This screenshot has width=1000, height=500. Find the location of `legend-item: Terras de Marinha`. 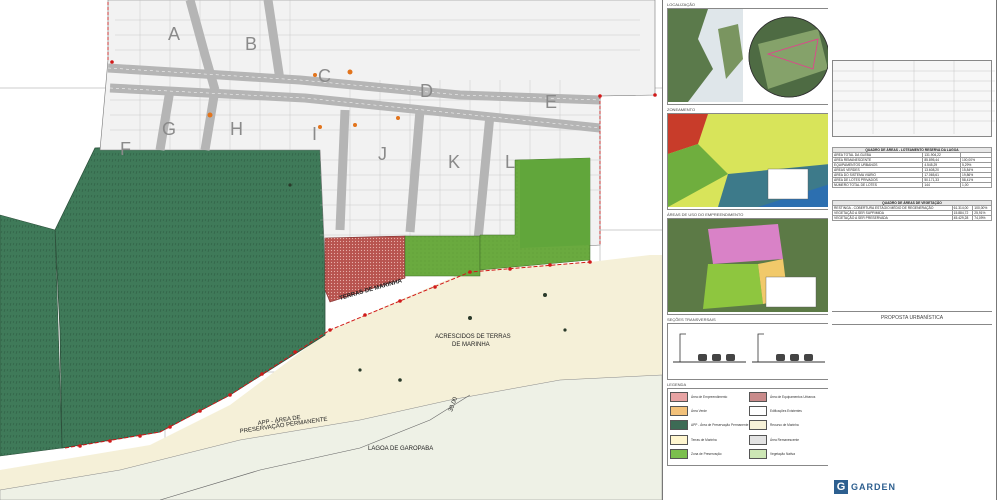

legend-item: Terras de Marinha is located at coordinates (709, 439).